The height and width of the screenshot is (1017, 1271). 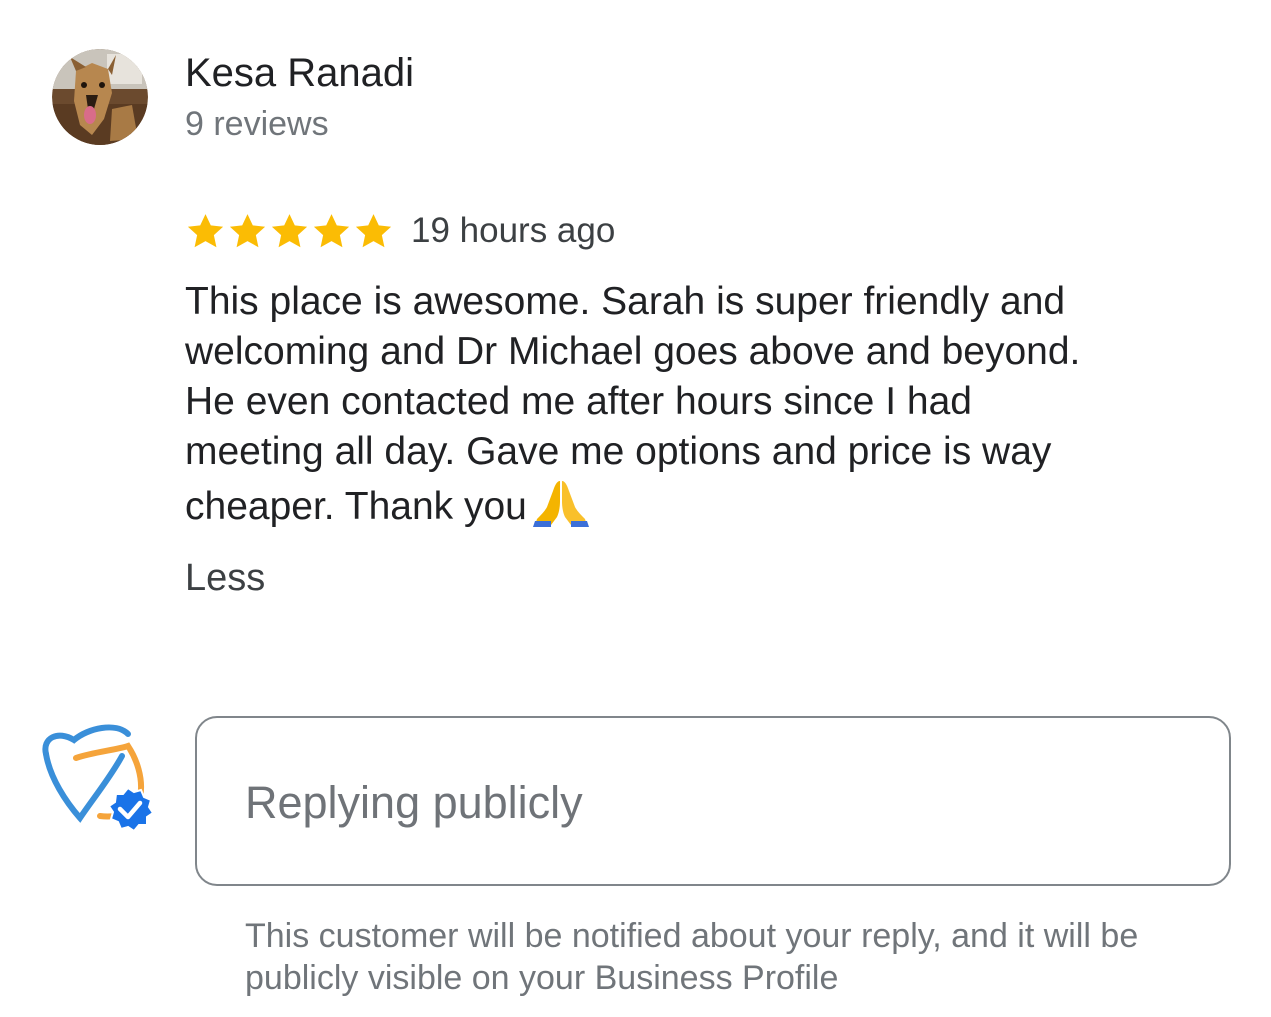 What do you see at coordinates (299, 73) in the screenshot?
I see `reviewer-name: Kesa Ranadi` at bounding box center [299, 73].